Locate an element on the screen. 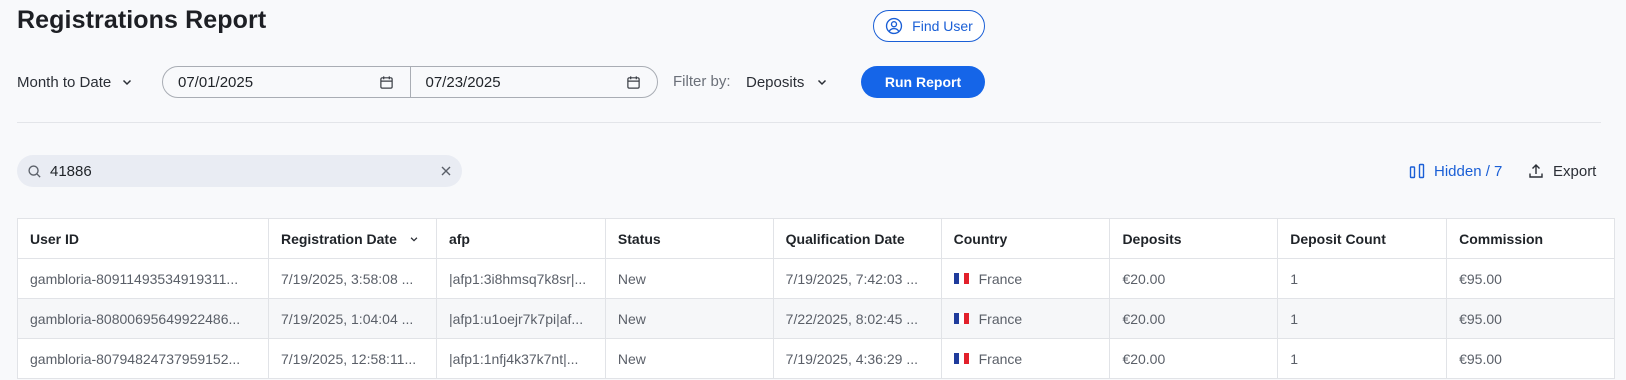  column-header-qualification-date: Qualification Date is located at coordinates (857, 238).